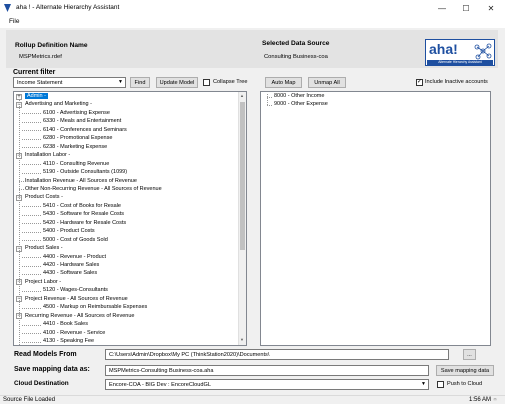  Describe the element at coordinates (43, 282) in the screenshot. I see `tree-group: Project Labor -` at that location.